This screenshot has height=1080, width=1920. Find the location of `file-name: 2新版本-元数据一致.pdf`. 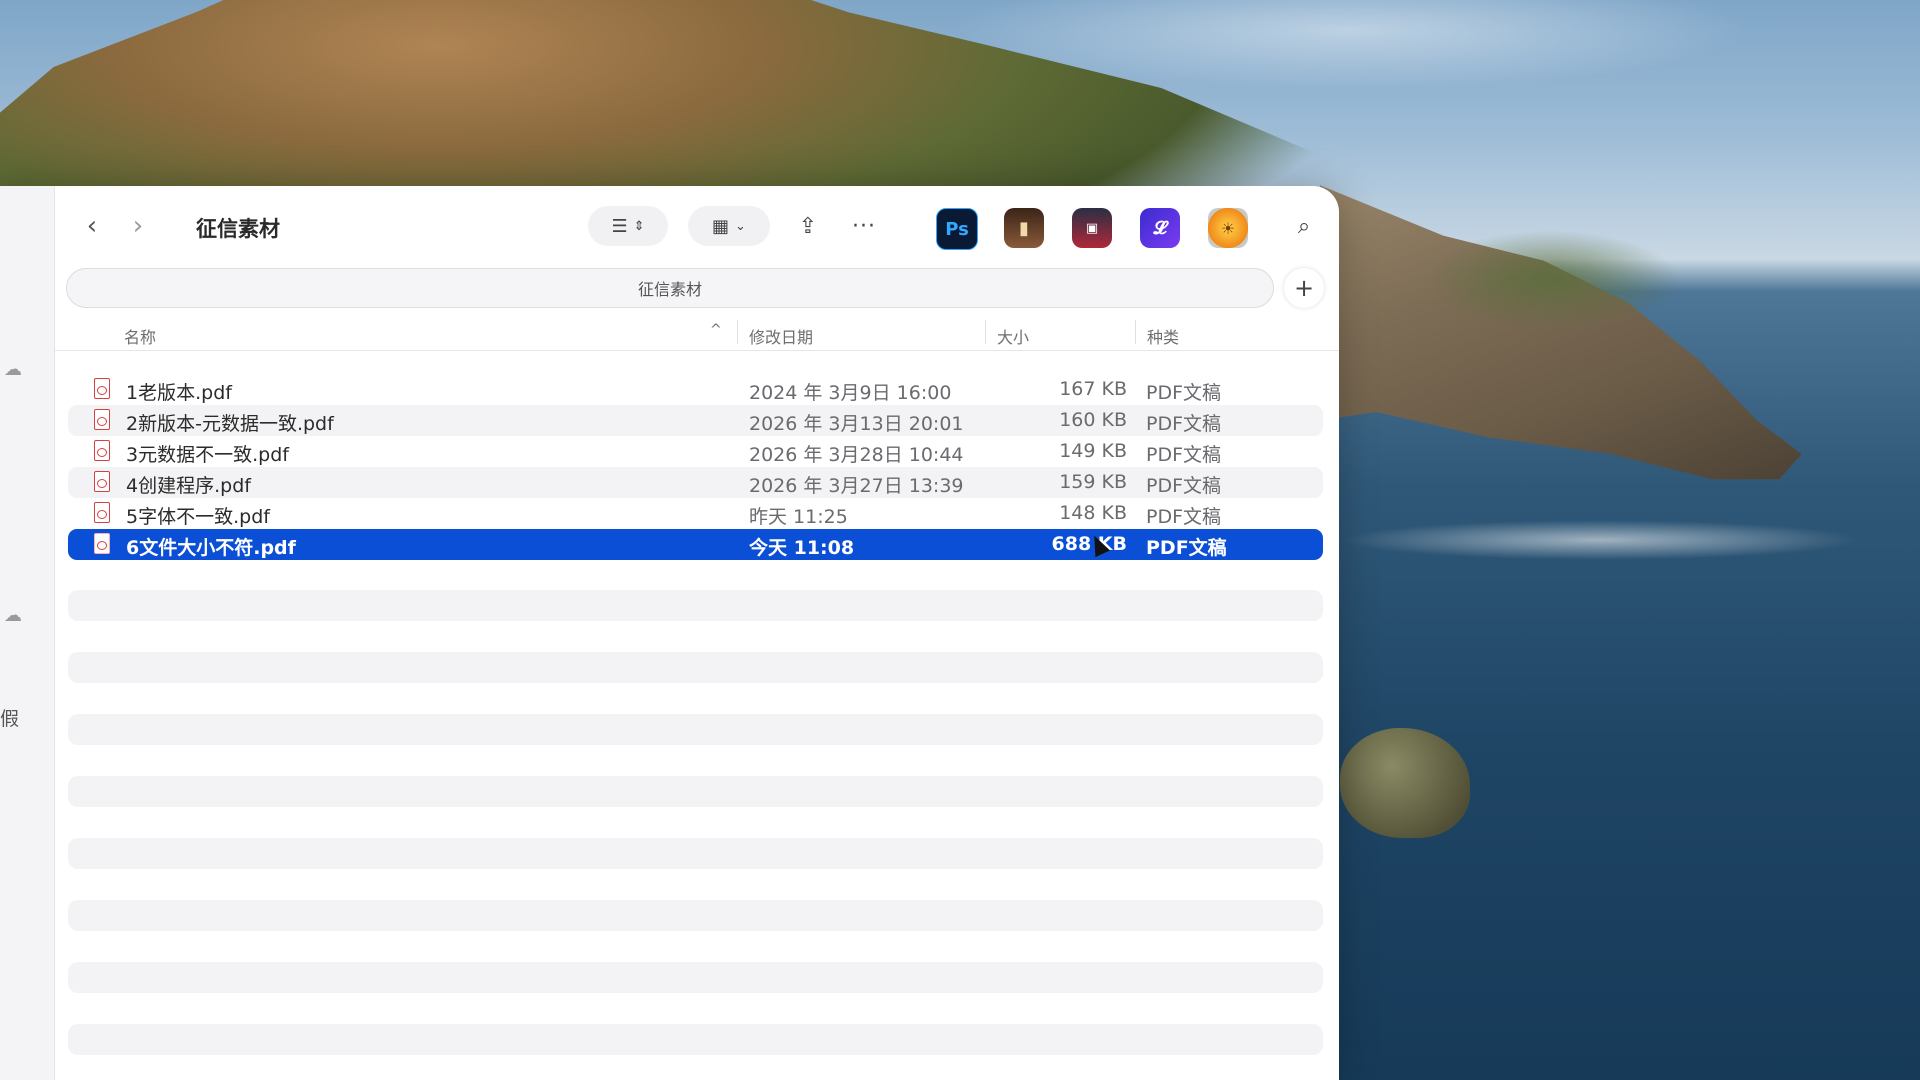

file-name: 2新版本-元数据一致.pdf is located at coordinates (230, 424).